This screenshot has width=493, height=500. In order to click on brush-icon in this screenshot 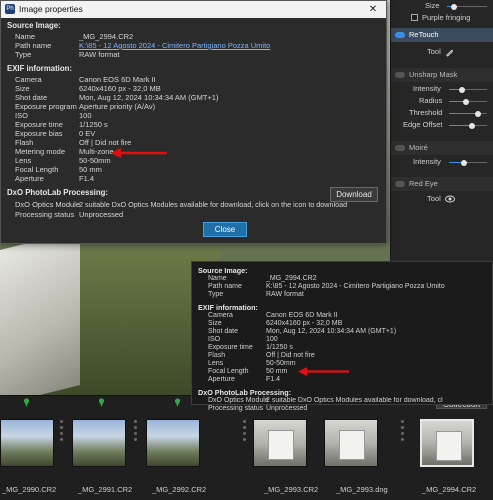, I will do `click(449, 52)`.